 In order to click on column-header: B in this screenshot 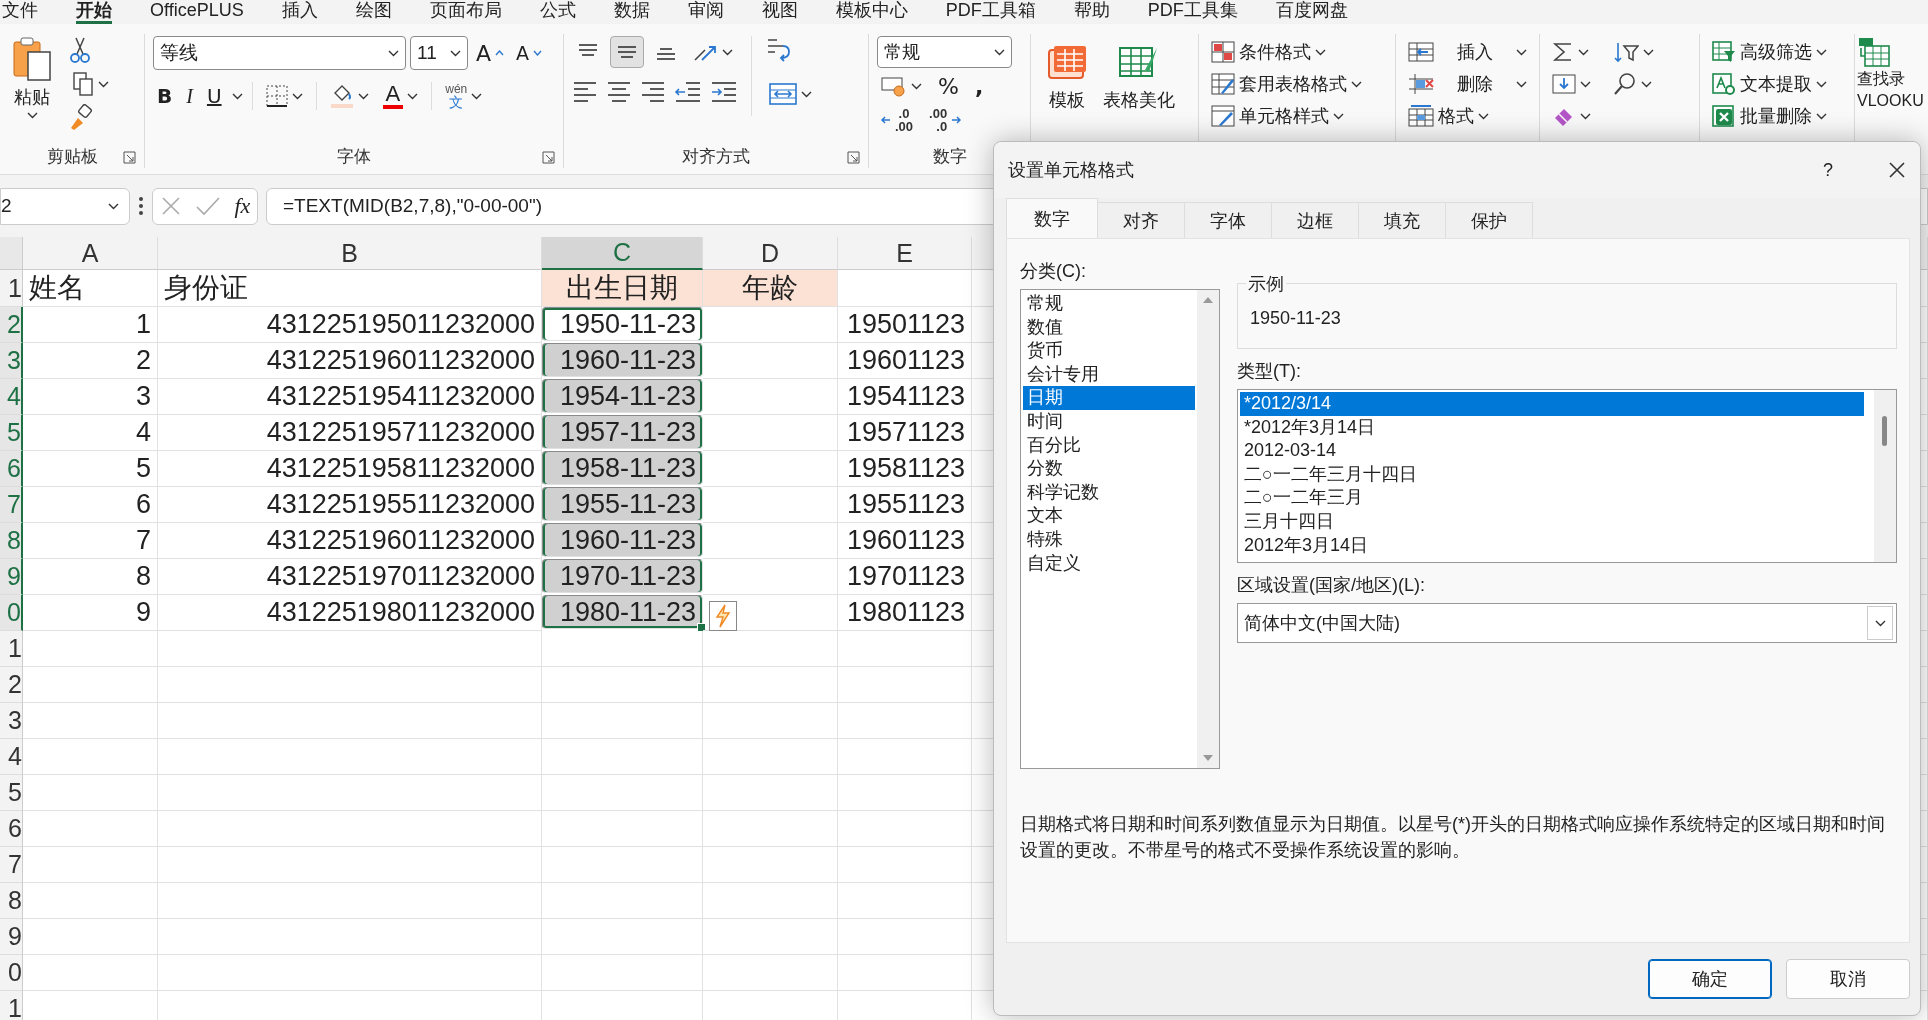, I will do `click(350, 253)`.